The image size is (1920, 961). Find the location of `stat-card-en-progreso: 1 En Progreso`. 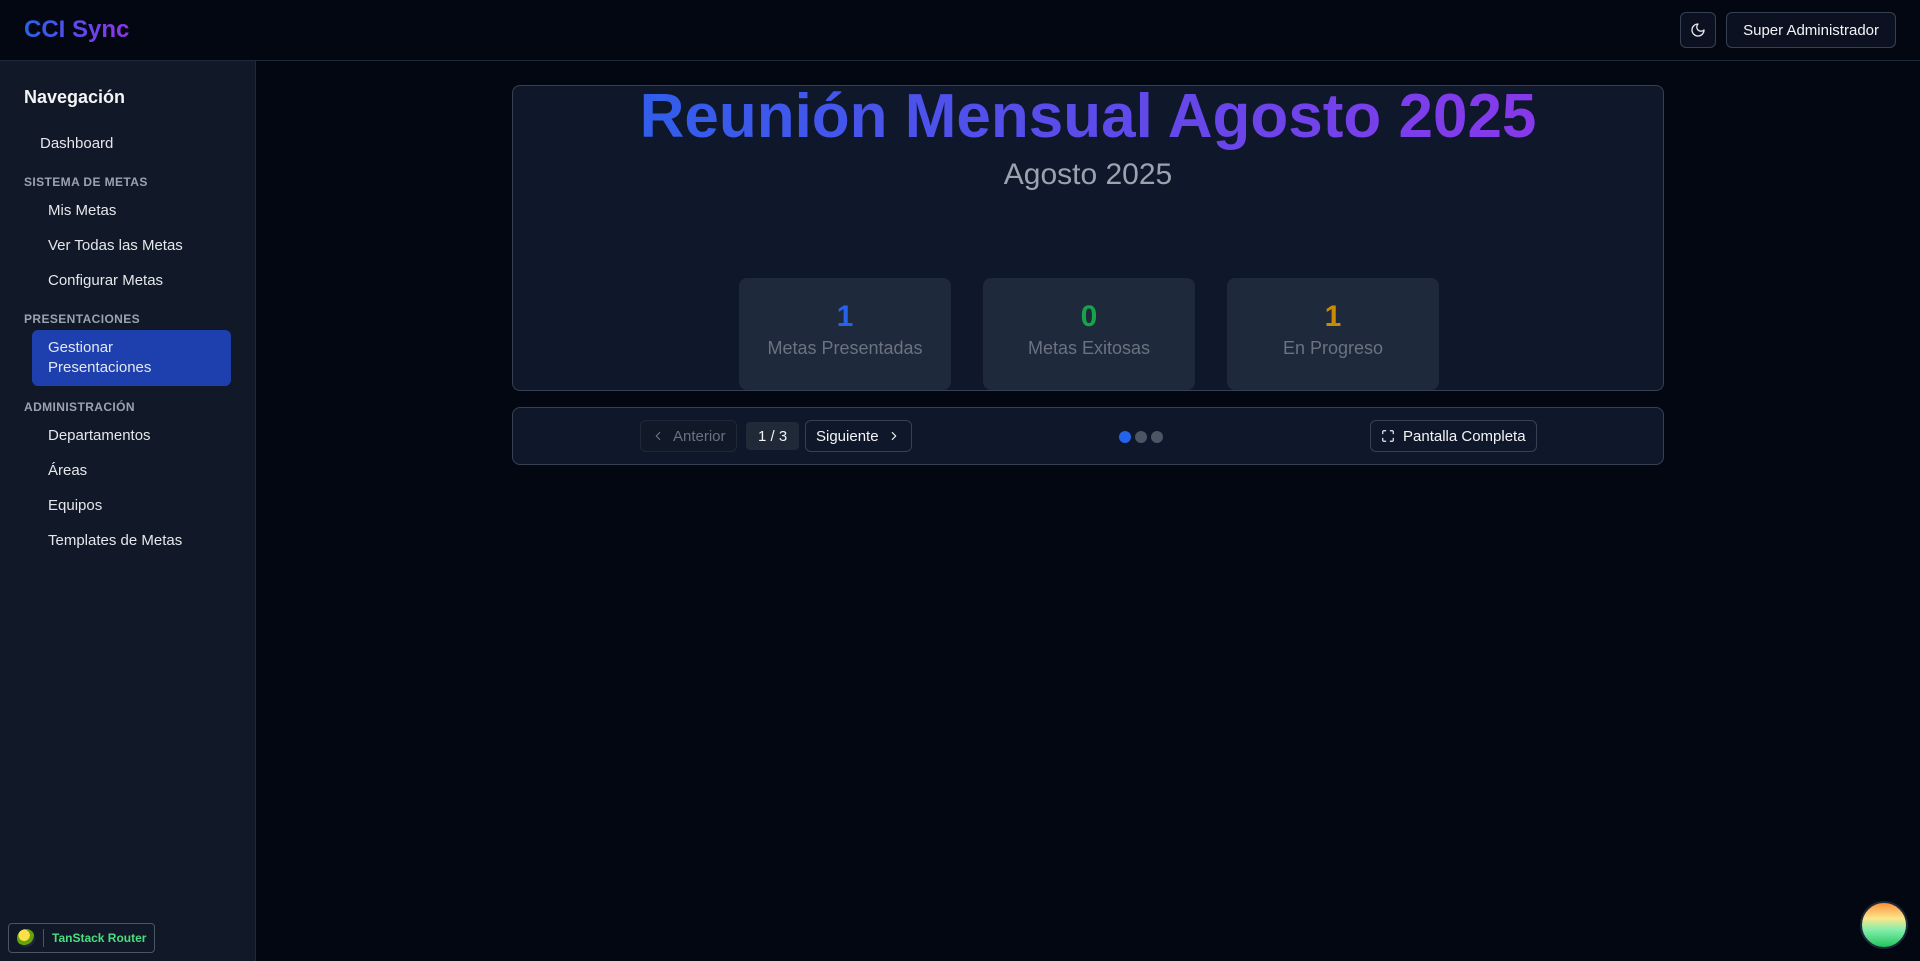

stat-card-en-progreso: 1 En Progreso is located at coordinates (1333, 334).